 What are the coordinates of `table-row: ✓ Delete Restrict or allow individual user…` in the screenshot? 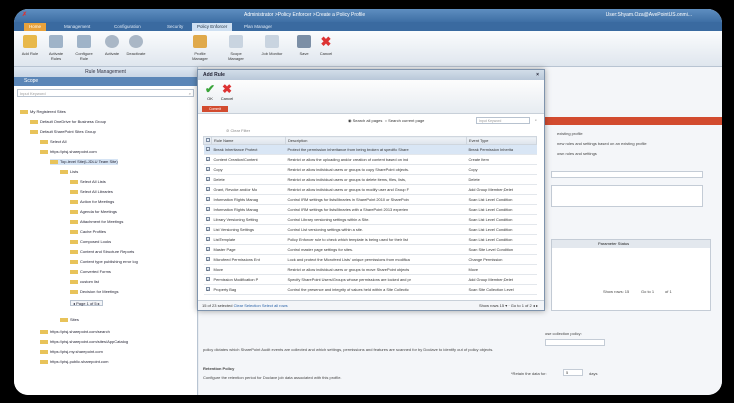 It's located at (370, 179).